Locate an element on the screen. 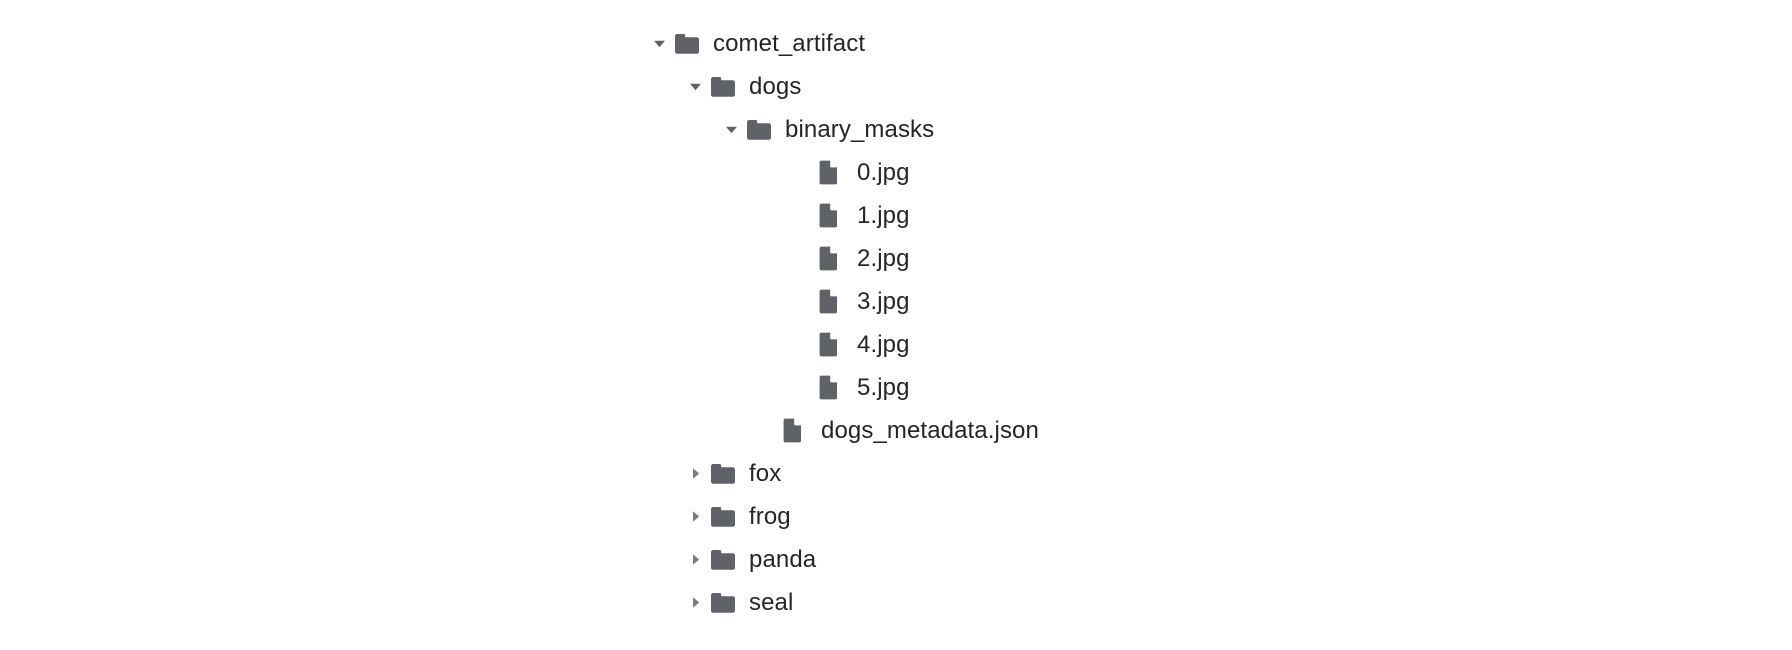 This screenshot has height=650, width=1792. folder-label: panda is located at coordinates (783, 559).